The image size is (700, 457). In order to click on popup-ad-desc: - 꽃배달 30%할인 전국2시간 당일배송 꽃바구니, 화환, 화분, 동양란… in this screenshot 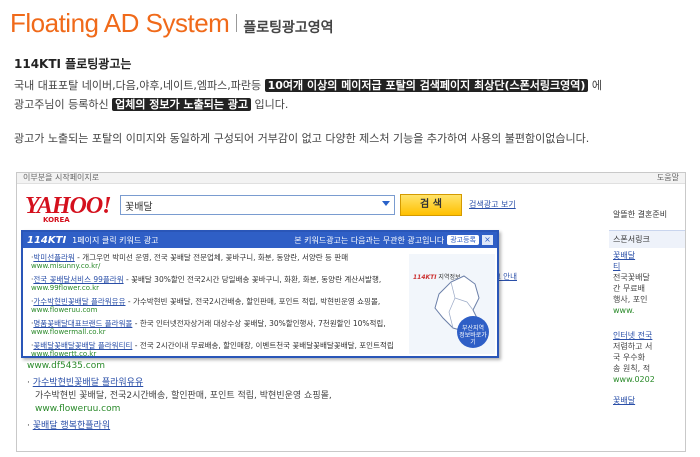, I will do `click(252, 279)`.